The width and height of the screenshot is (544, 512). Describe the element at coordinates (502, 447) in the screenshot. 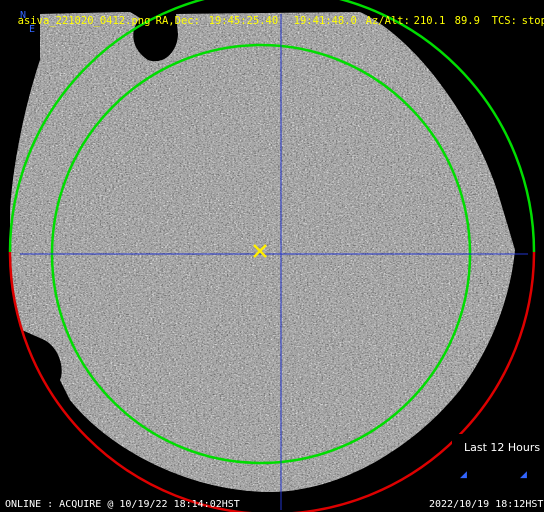

I see `legend-label: Last 12 Hours` at that location.